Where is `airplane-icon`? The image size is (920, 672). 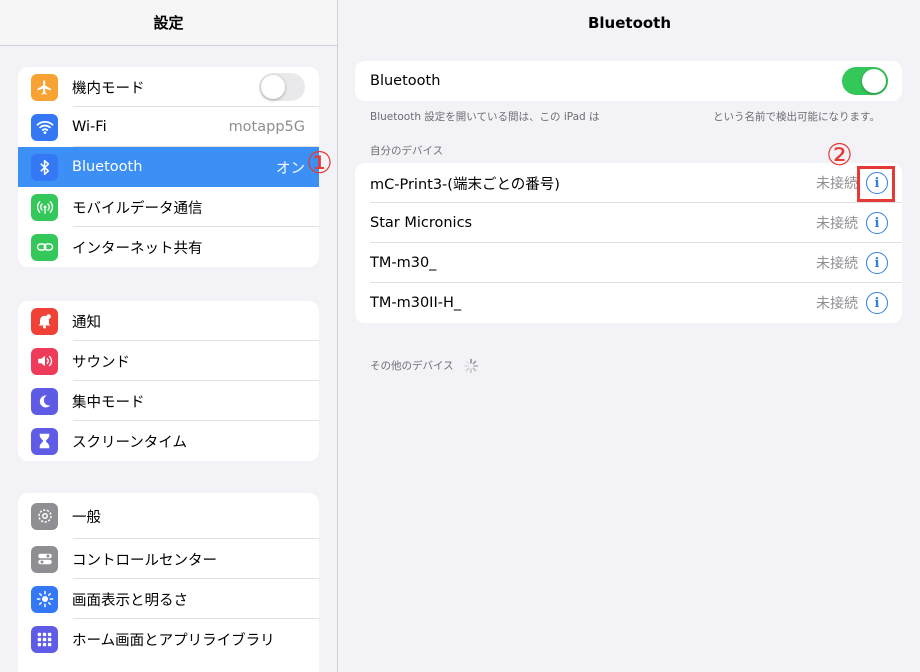
airplane-icon is located at coordinates (44, 87).